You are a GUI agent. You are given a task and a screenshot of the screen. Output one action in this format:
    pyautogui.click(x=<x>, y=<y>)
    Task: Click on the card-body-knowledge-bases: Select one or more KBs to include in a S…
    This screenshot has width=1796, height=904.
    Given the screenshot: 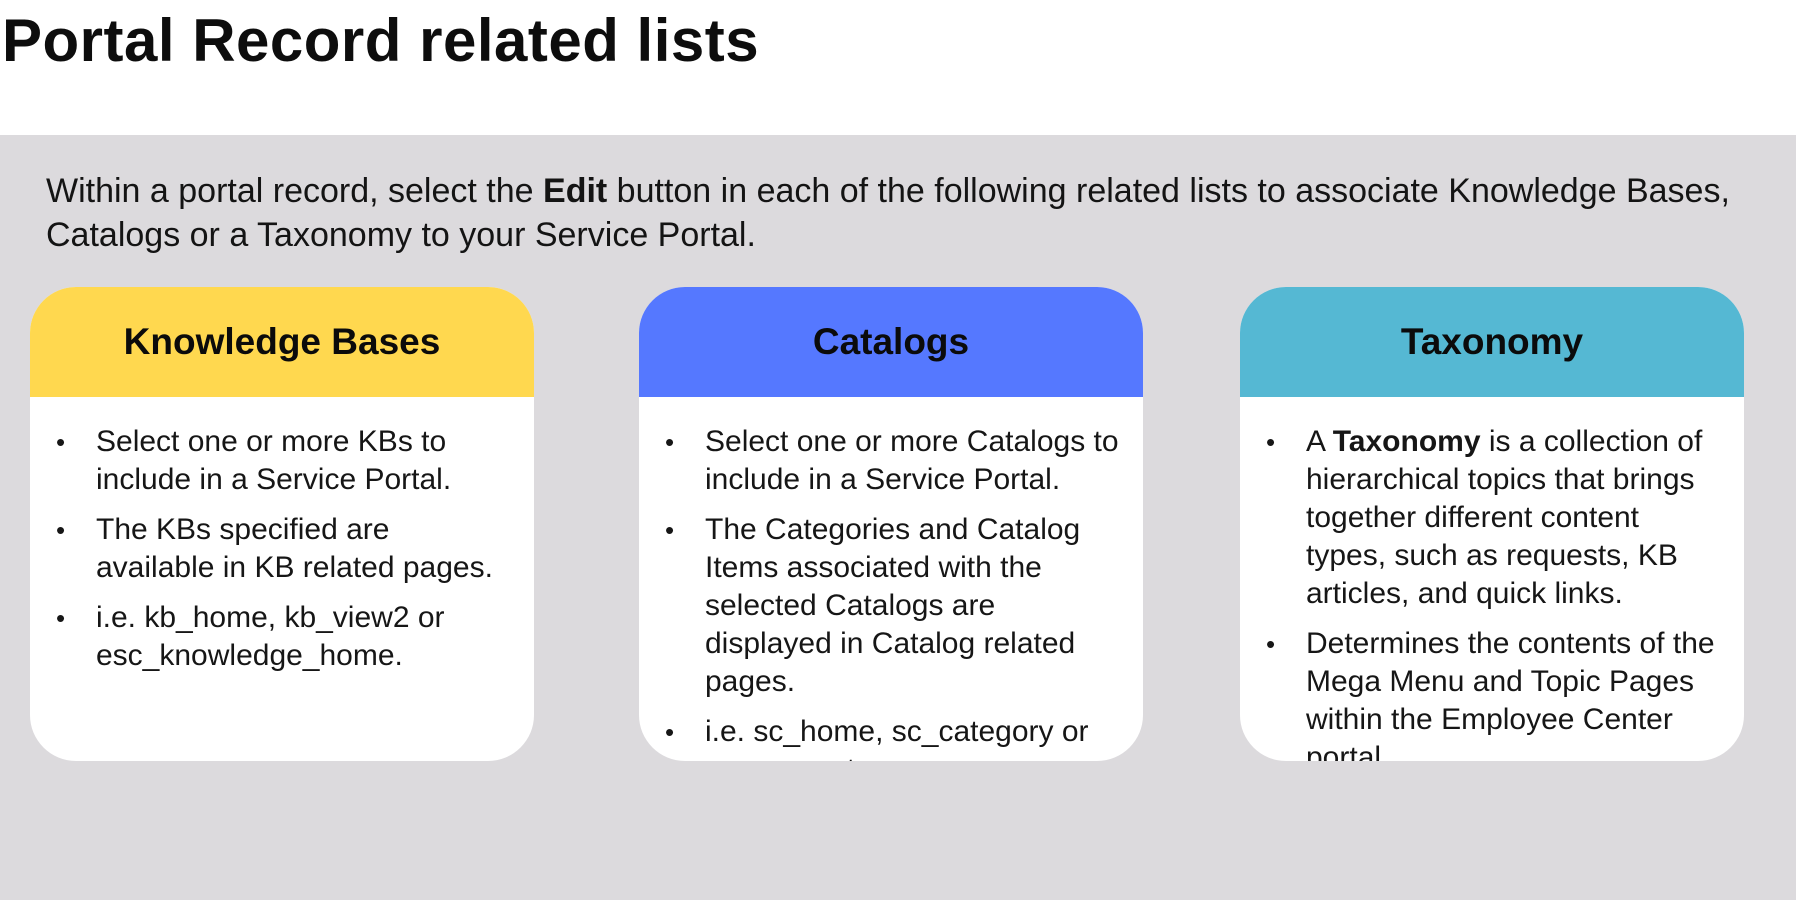 What is the action you would take?
    pyautogui.click(x=282, y=536)
    